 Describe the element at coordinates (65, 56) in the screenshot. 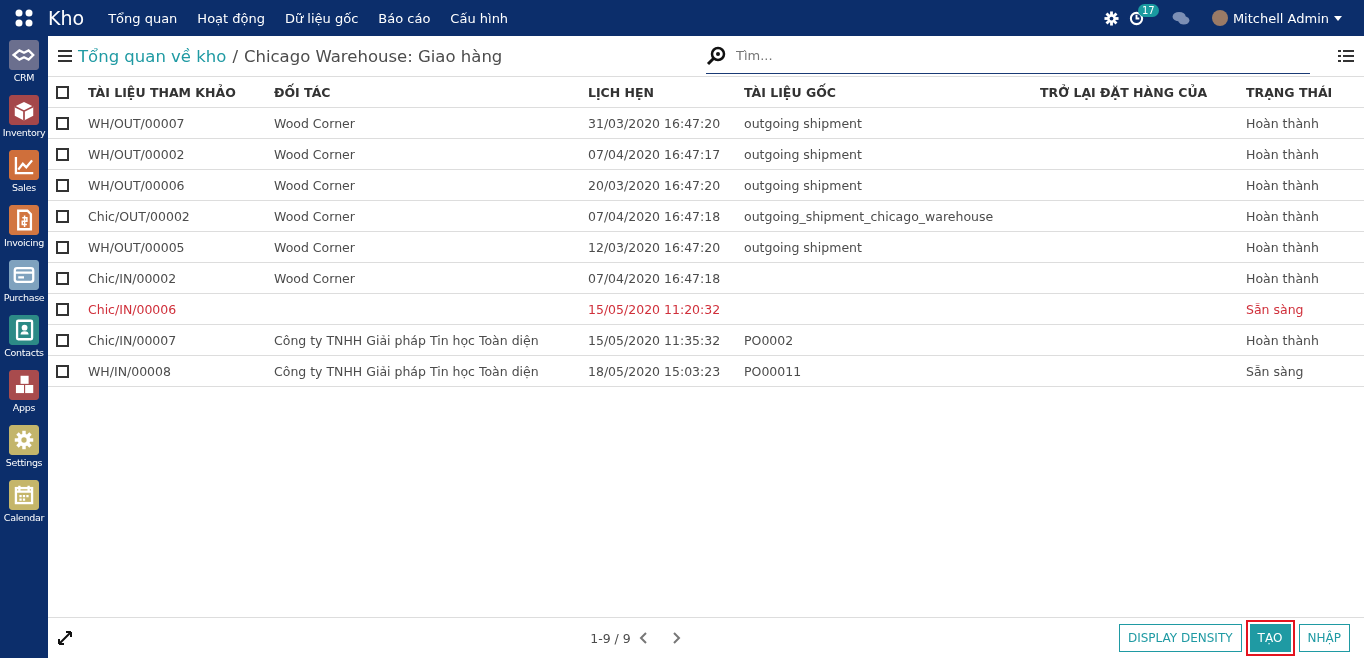

I see `menu-icon` at that location.